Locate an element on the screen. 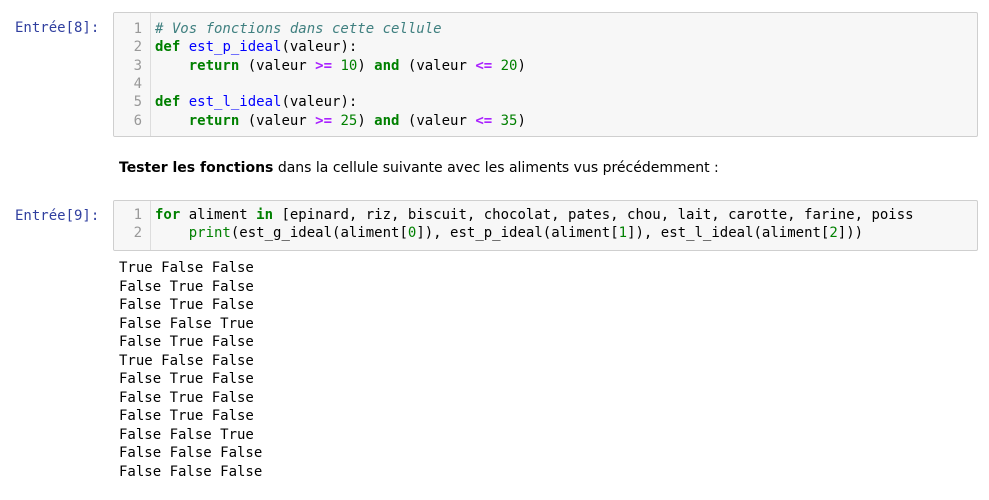  code-token: 20 is located at coordinates (509, 65).